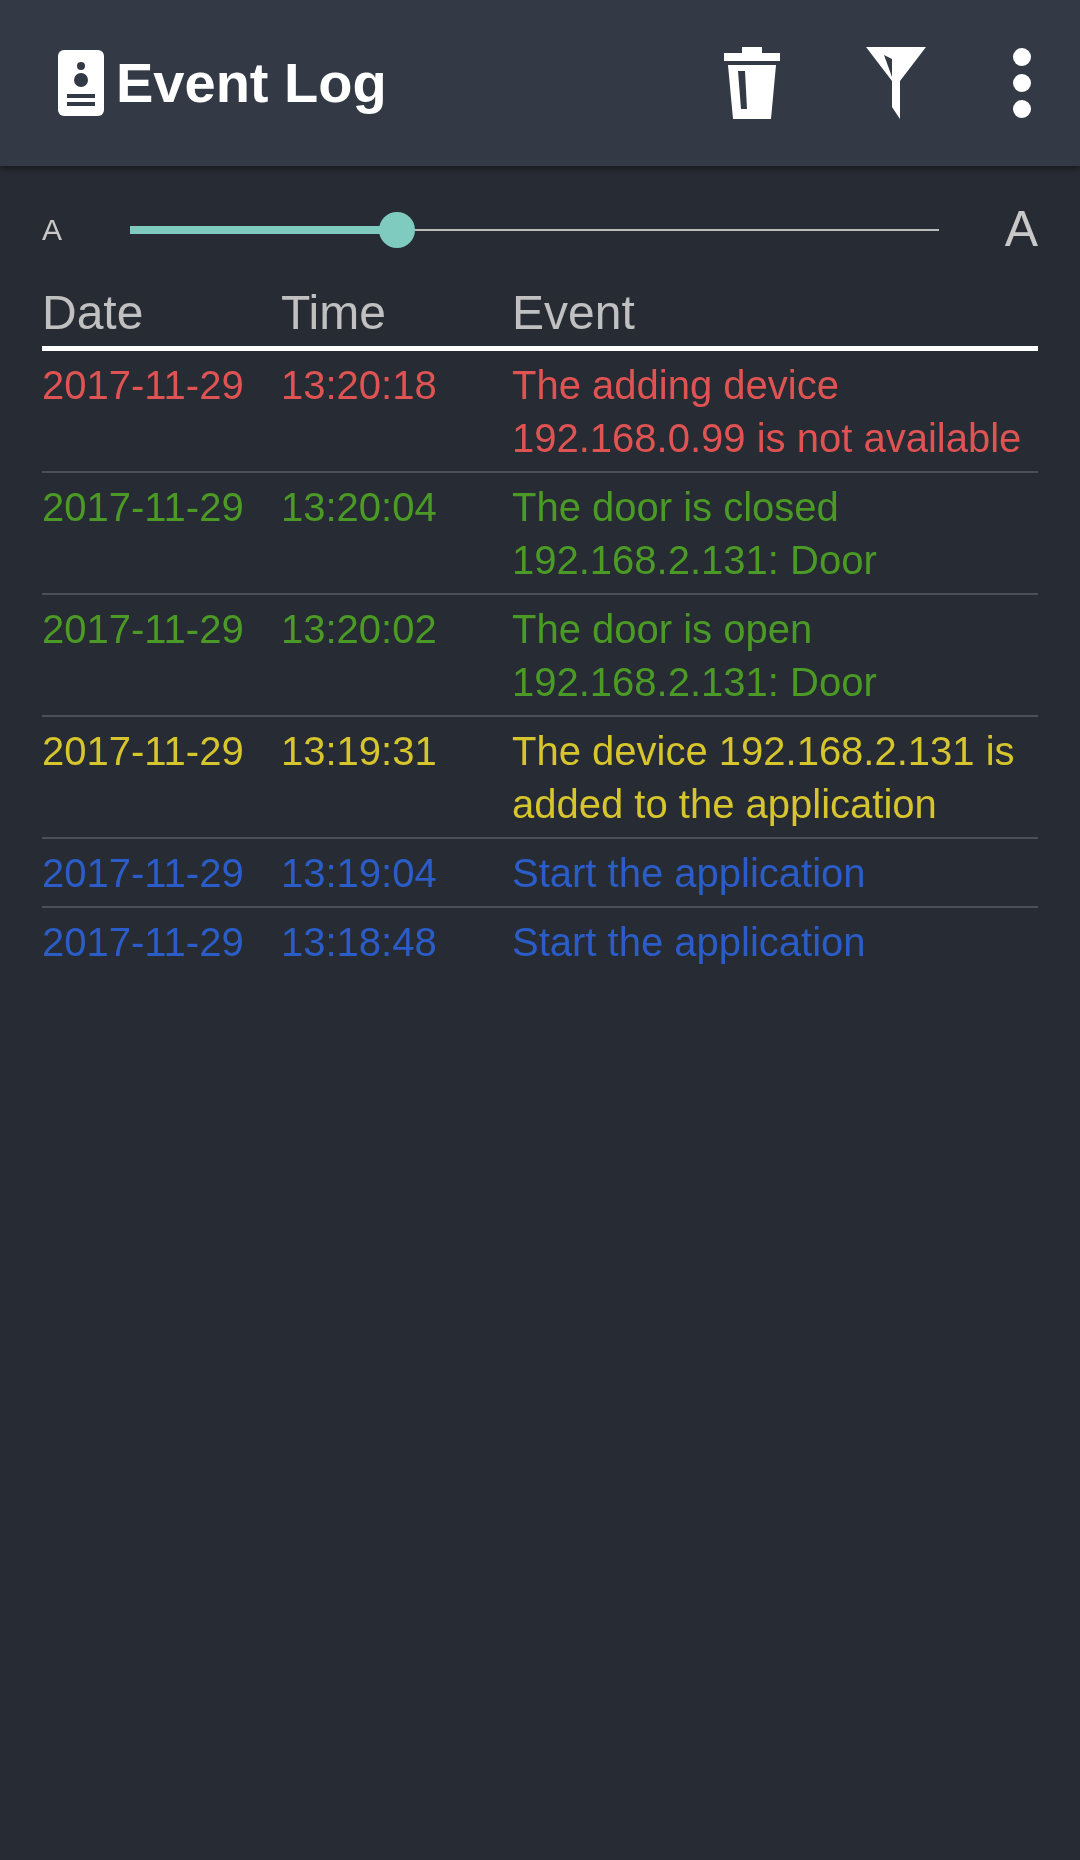  What do you see at coordinates (1021, 229) in the screenshot?
I see `large-text-label: A` at bounding box center [1021, 229].